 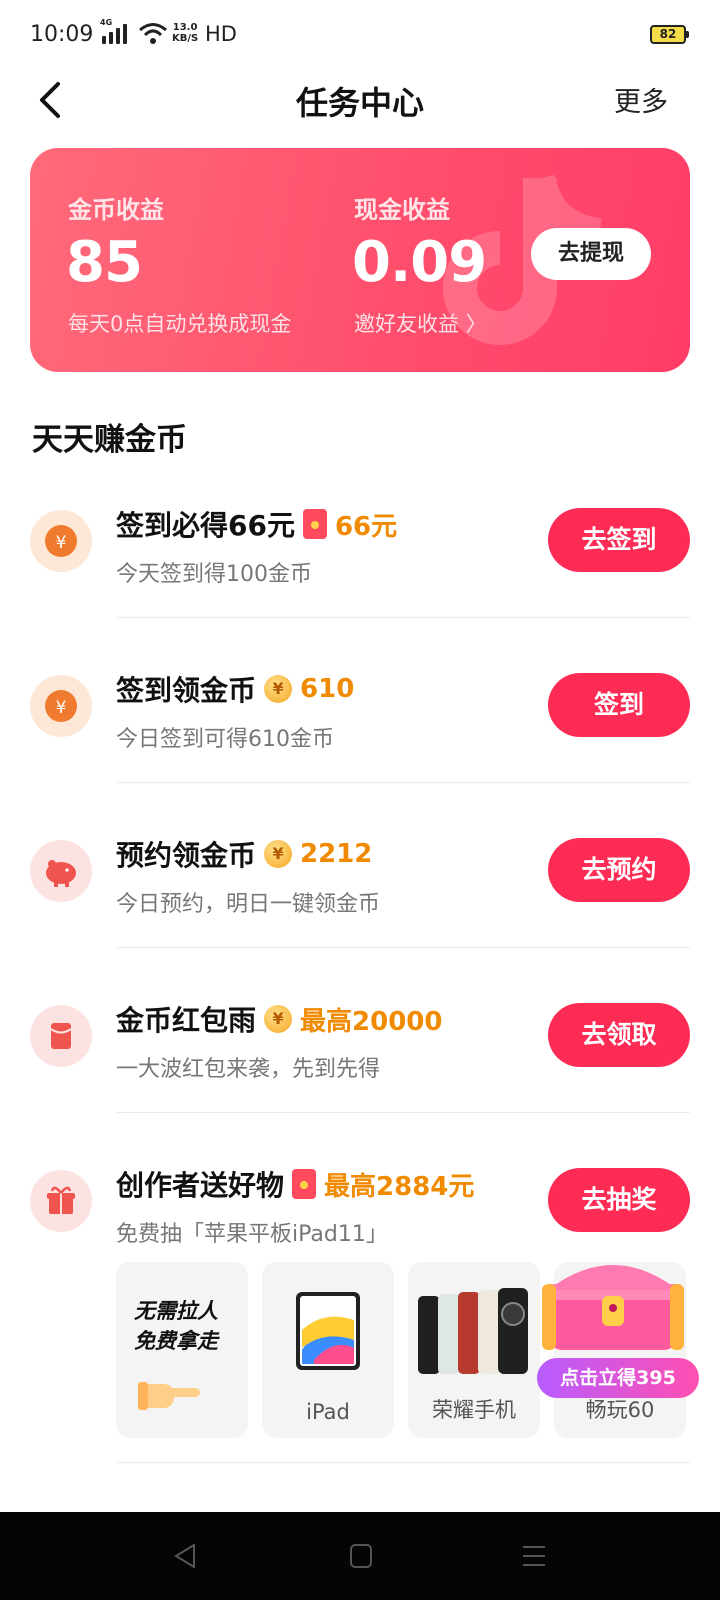 I want to click on page-title: 任务中心, so click(x=359, y=103).